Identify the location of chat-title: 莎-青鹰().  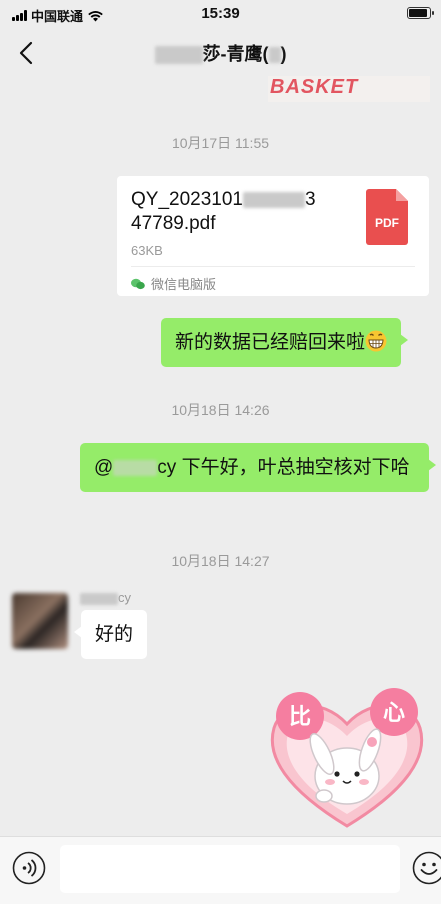
(220, 53).